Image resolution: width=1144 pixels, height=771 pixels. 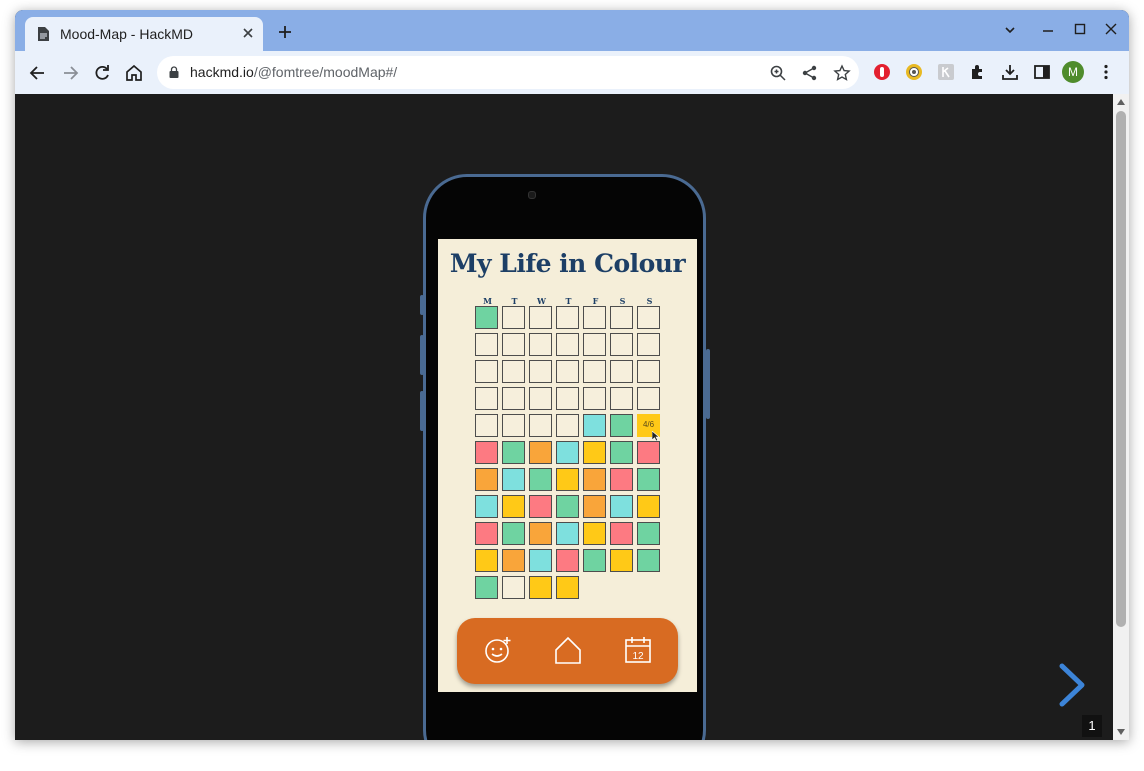 I want to click on bookmark-star-icon, so click(x=842, y=73).